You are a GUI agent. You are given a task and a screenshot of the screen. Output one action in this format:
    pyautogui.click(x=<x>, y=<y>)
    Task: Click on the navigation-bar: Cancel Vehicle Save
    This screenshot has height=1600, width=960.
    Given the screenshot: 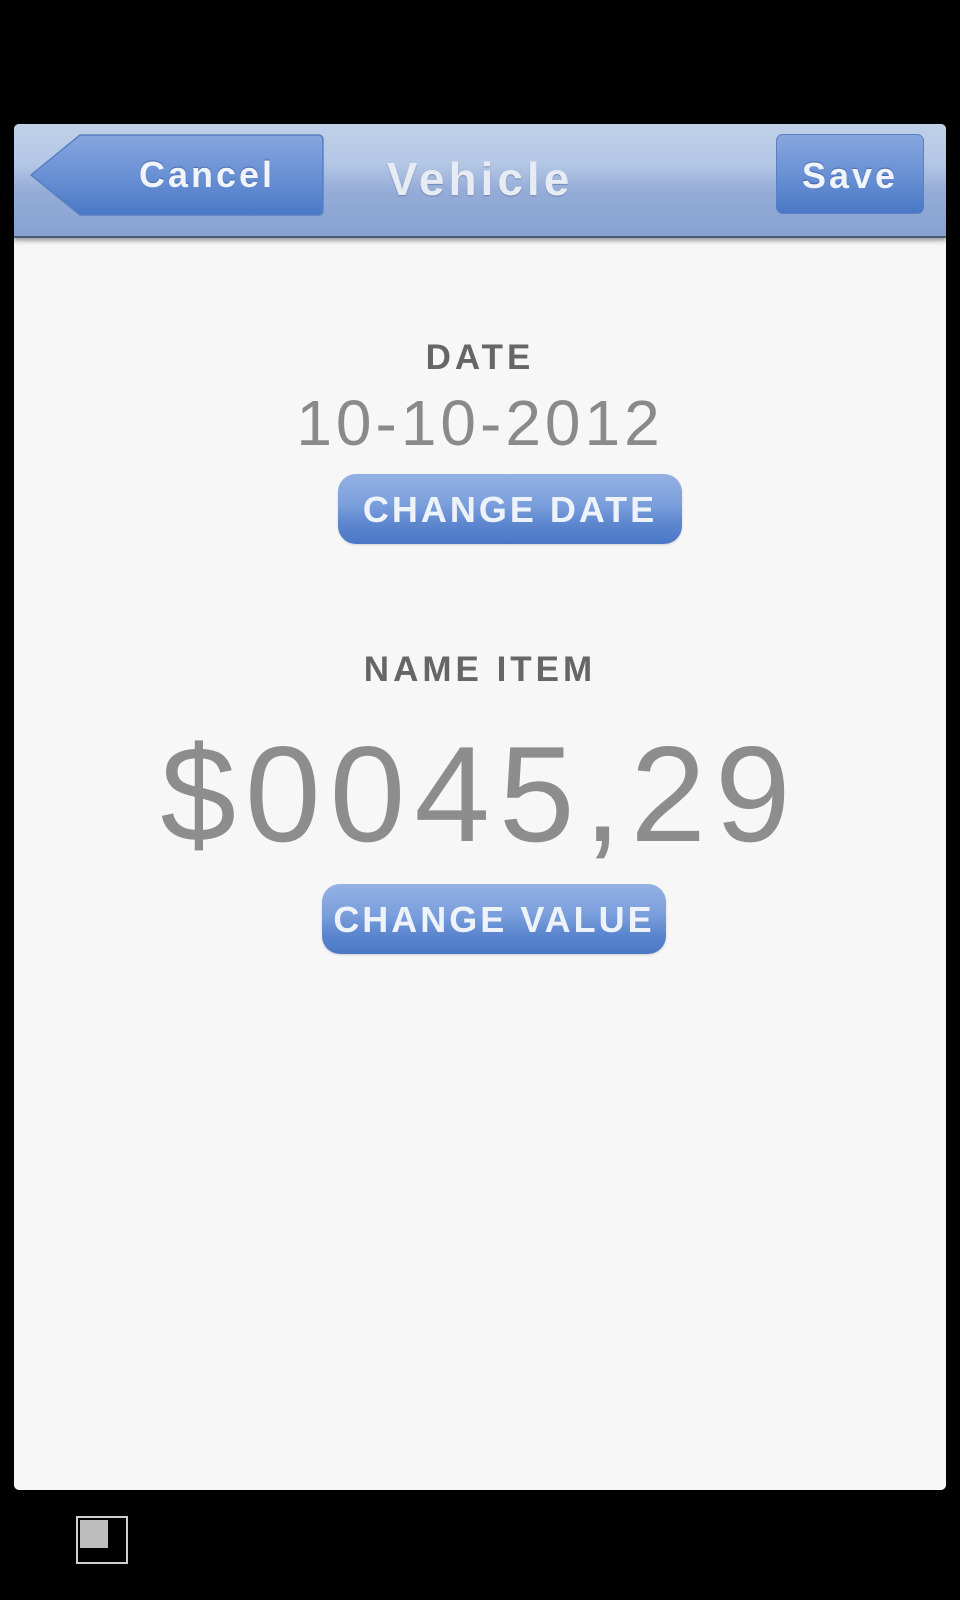 What is the action you would take?
    pyautogui.click(x=480, y=181)
    